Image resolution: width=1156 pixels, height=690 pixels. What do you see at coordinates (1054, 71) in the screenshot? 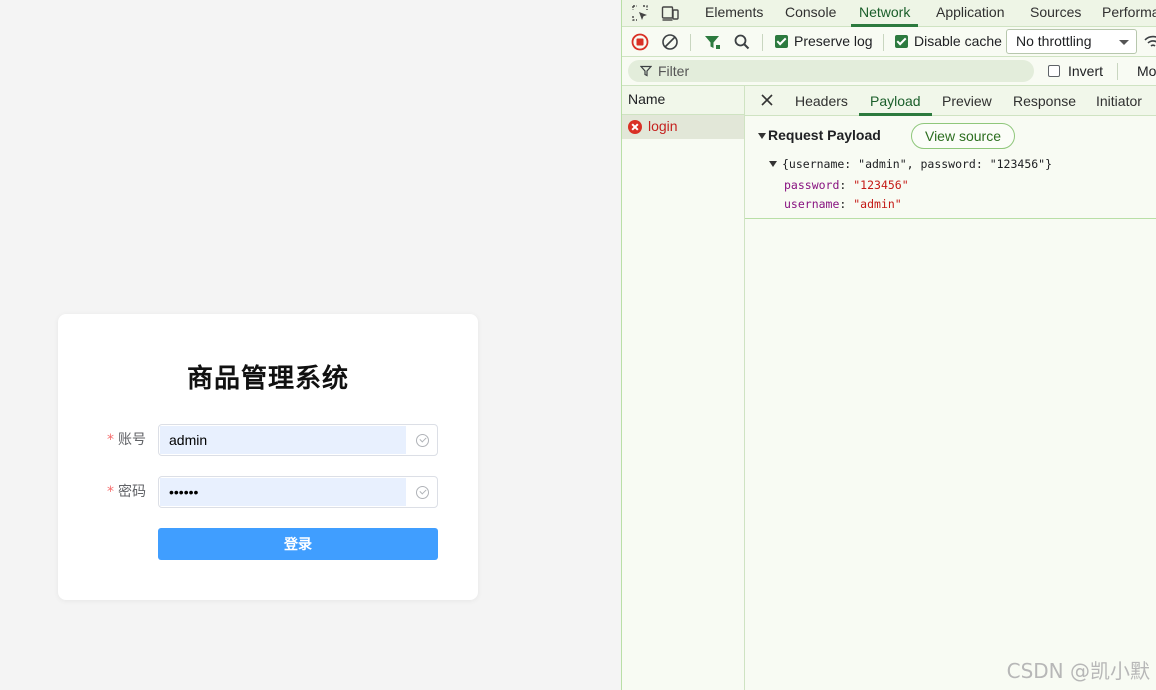
I see `invert-checkbox` at bounding box center [1054, 71].